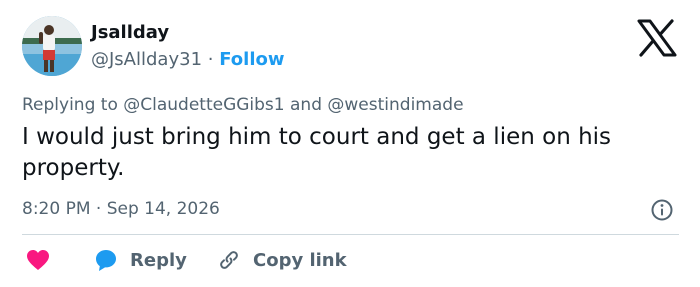  I want to click on divider, so click(350, 234).